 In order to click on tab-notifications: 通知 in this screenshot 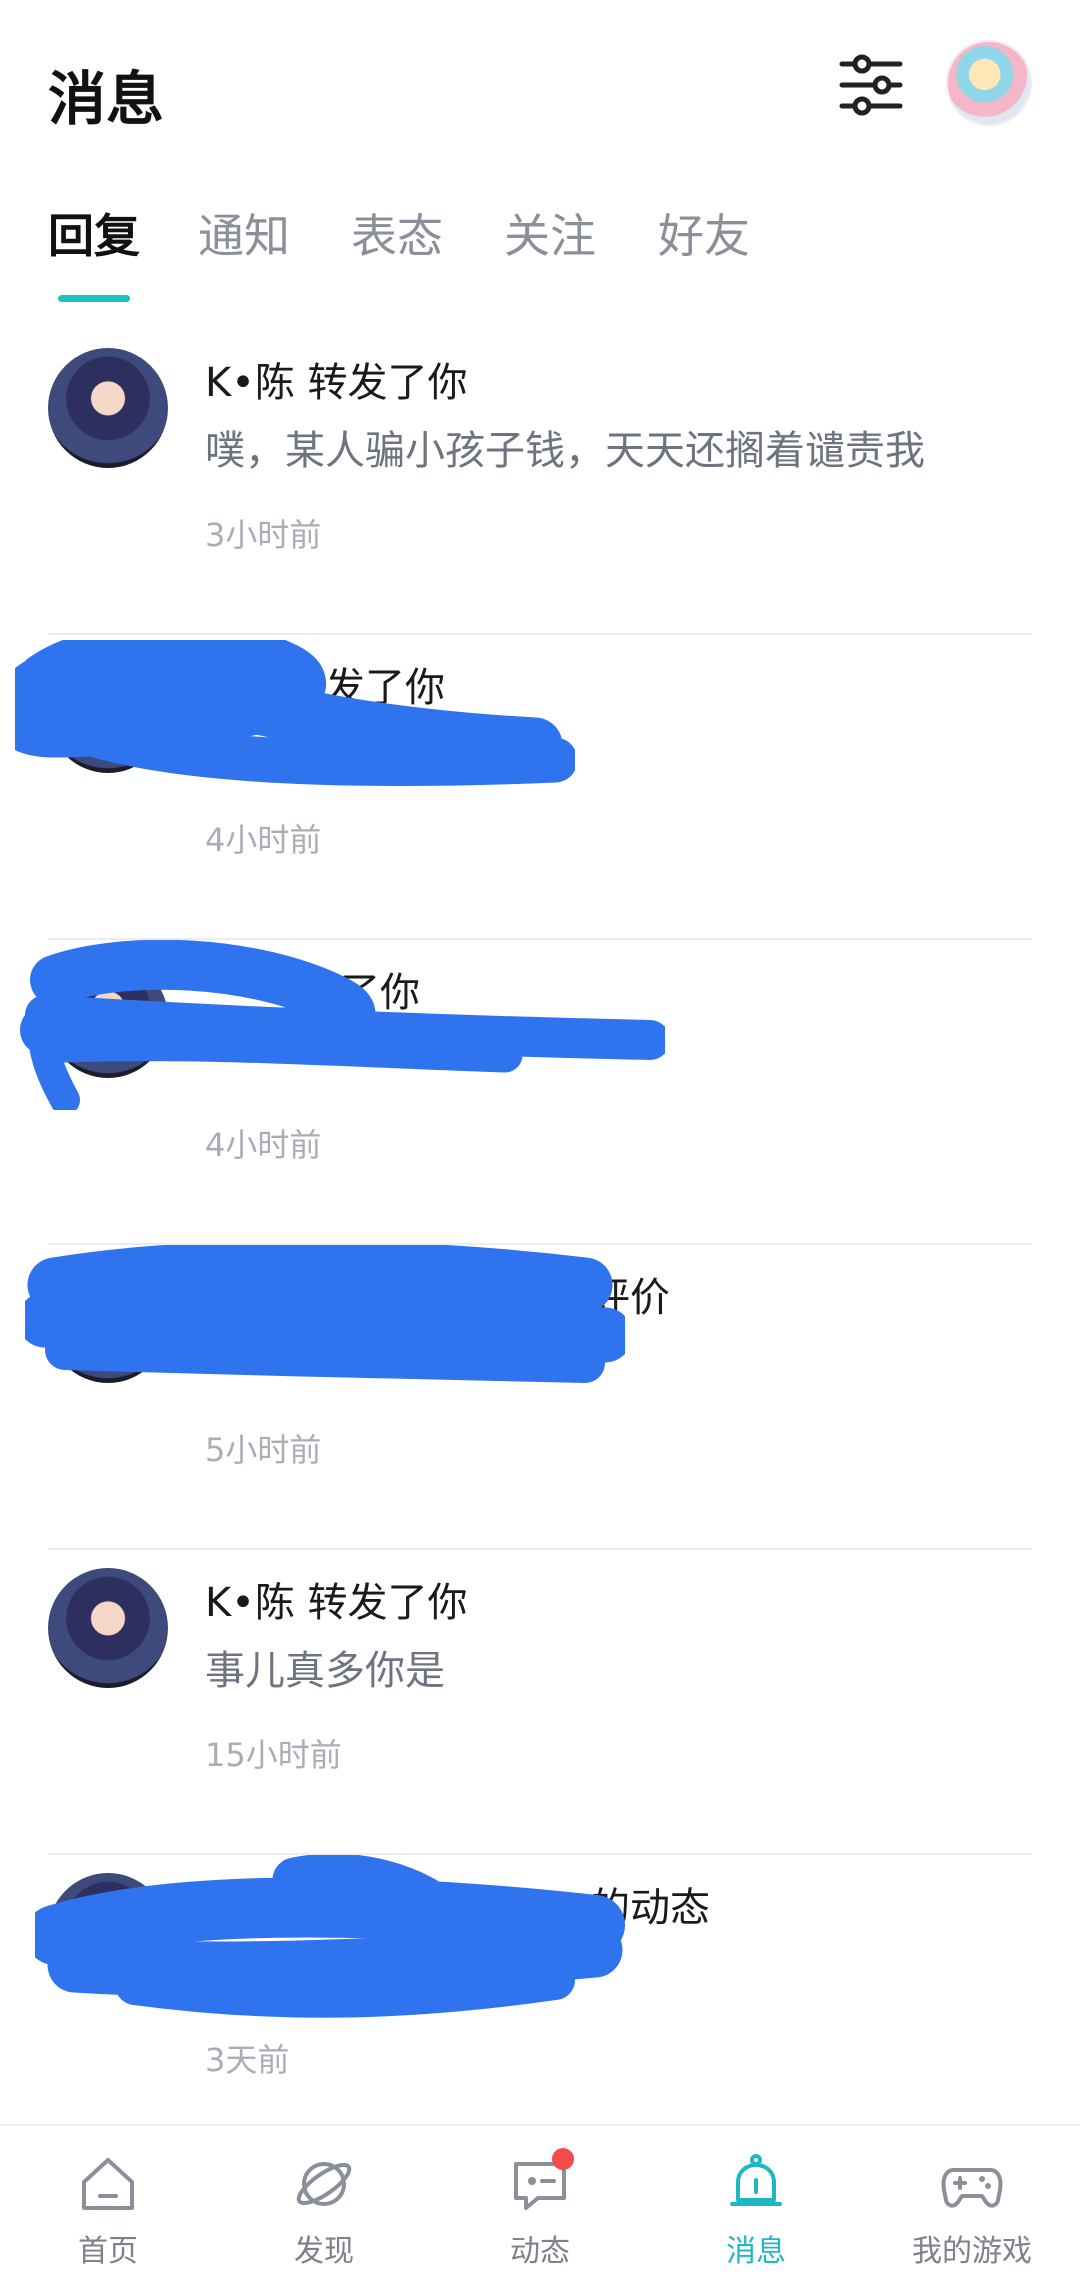, I will do `click(244, 233)`.